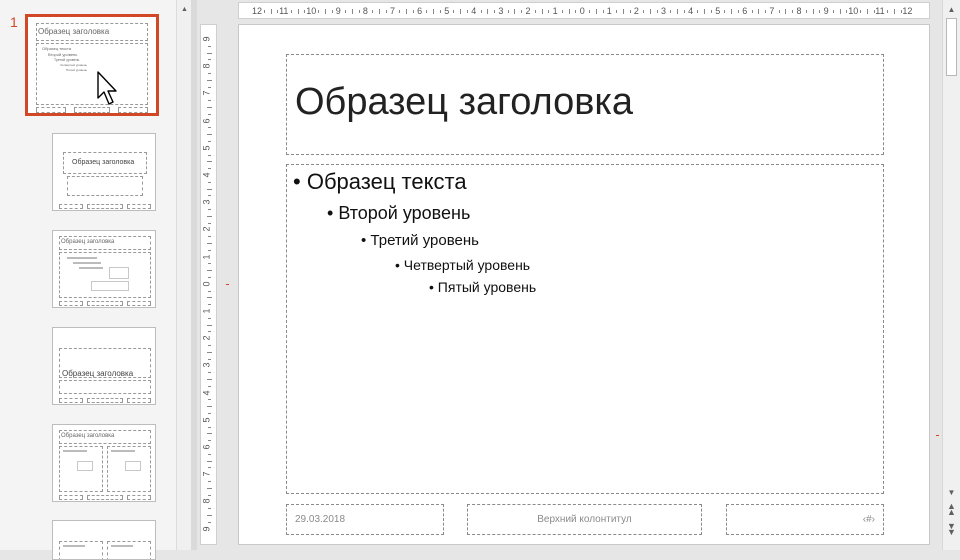  Describe the element at coordinates (487, 287) in the screenshot. I see `level-5-text: Пятый уровень` at that location.